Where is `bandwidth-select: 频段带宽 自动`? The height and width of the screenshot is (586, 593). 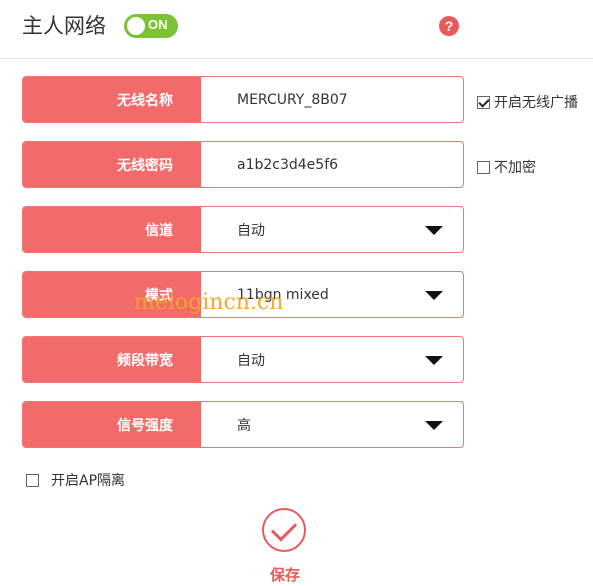
bandwidth-select: 频段带宽 自动 is located at coordinates (243, 359).